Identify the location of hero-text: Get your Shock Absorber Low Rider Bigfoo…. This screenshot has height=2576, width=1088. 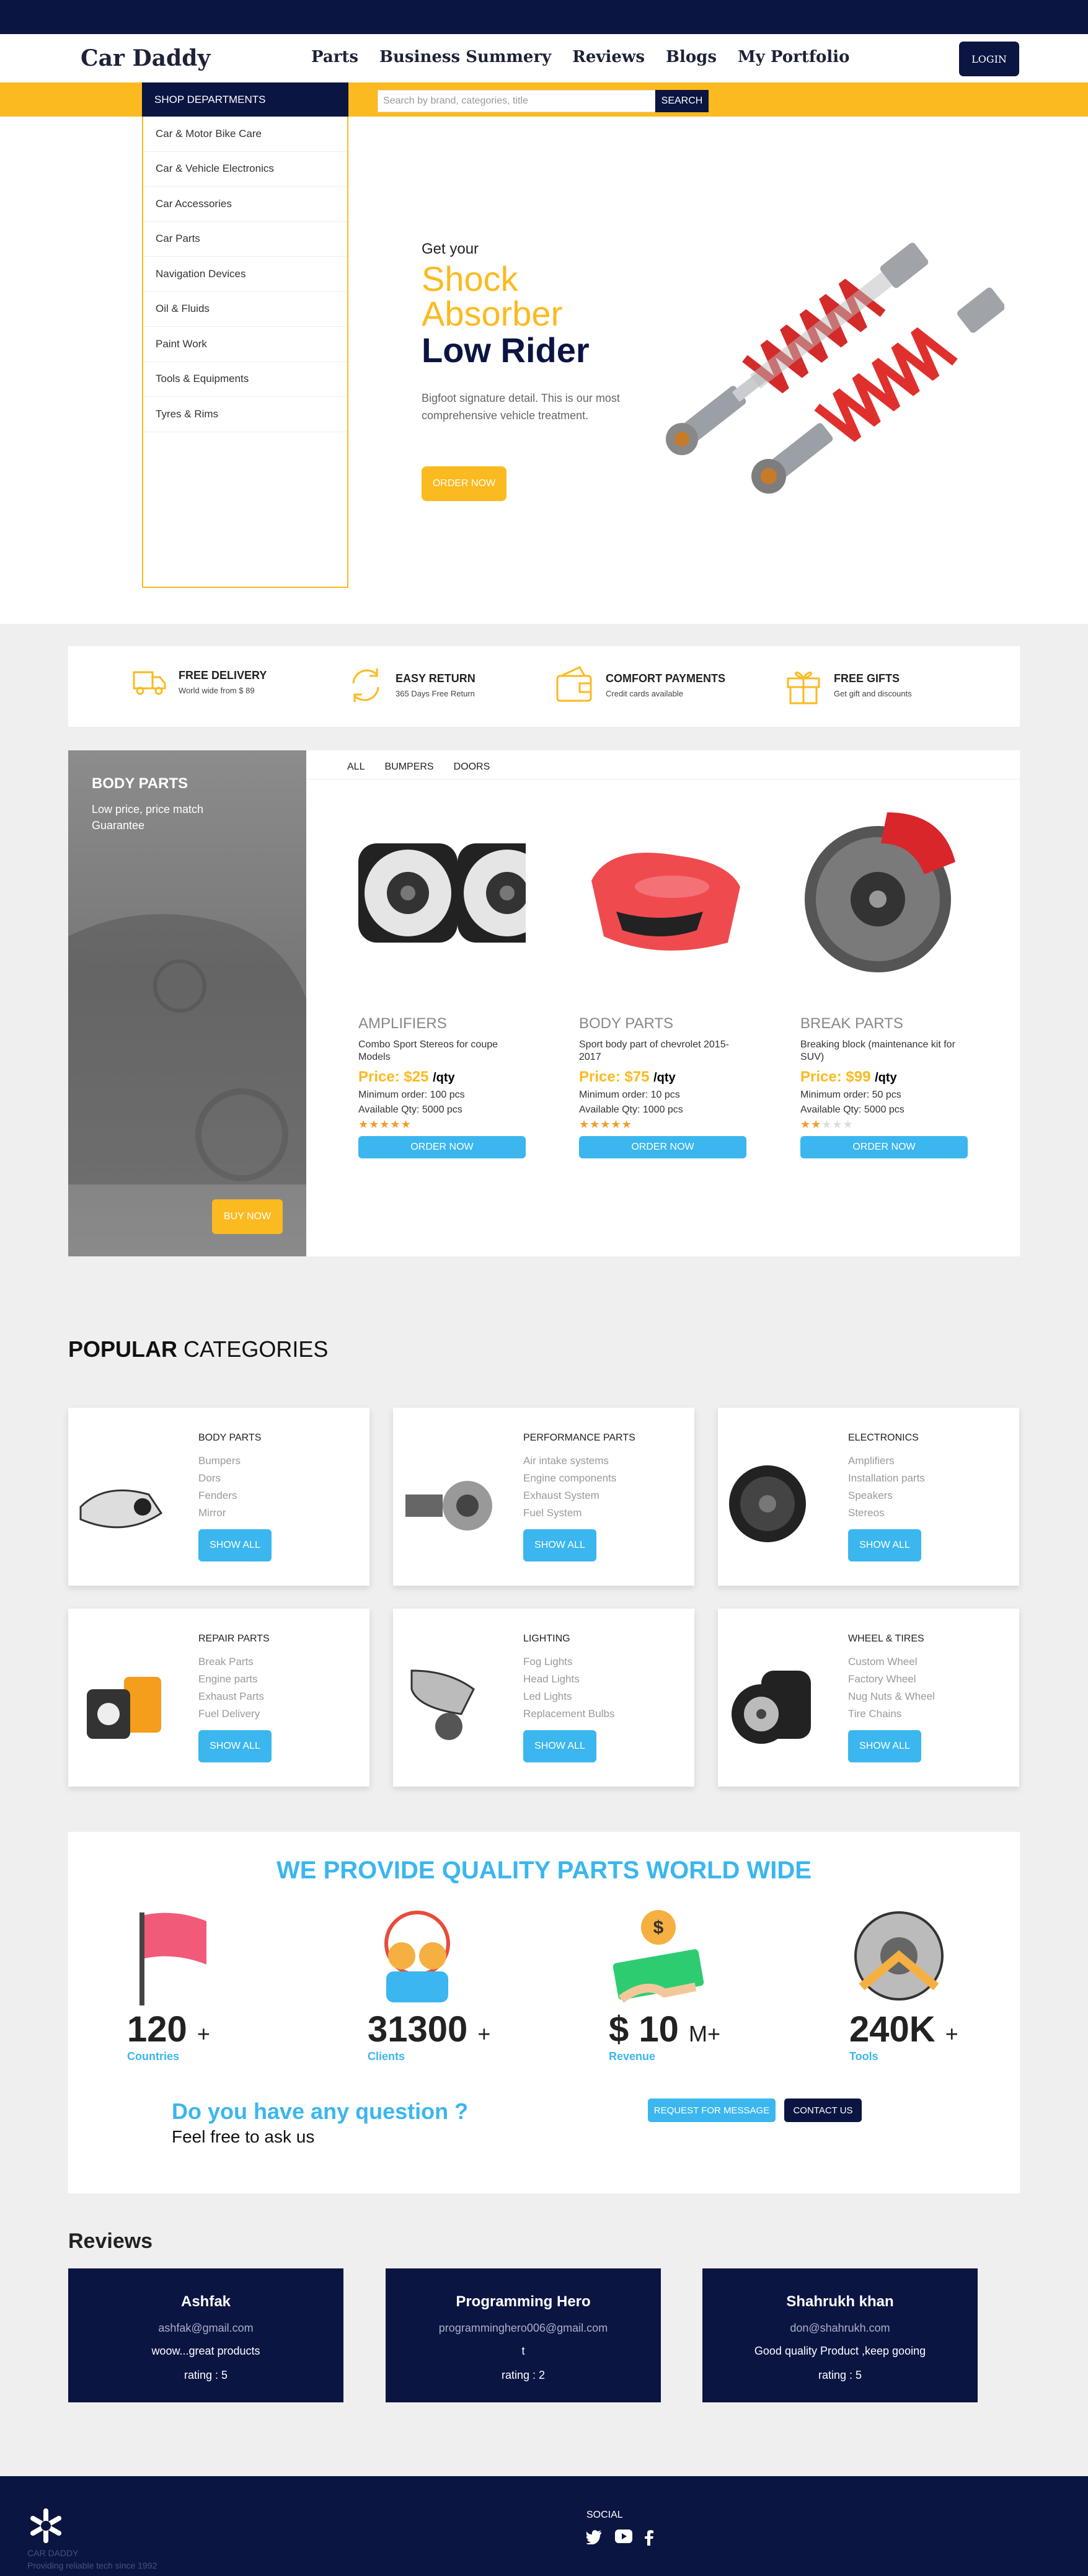
(530, 332).